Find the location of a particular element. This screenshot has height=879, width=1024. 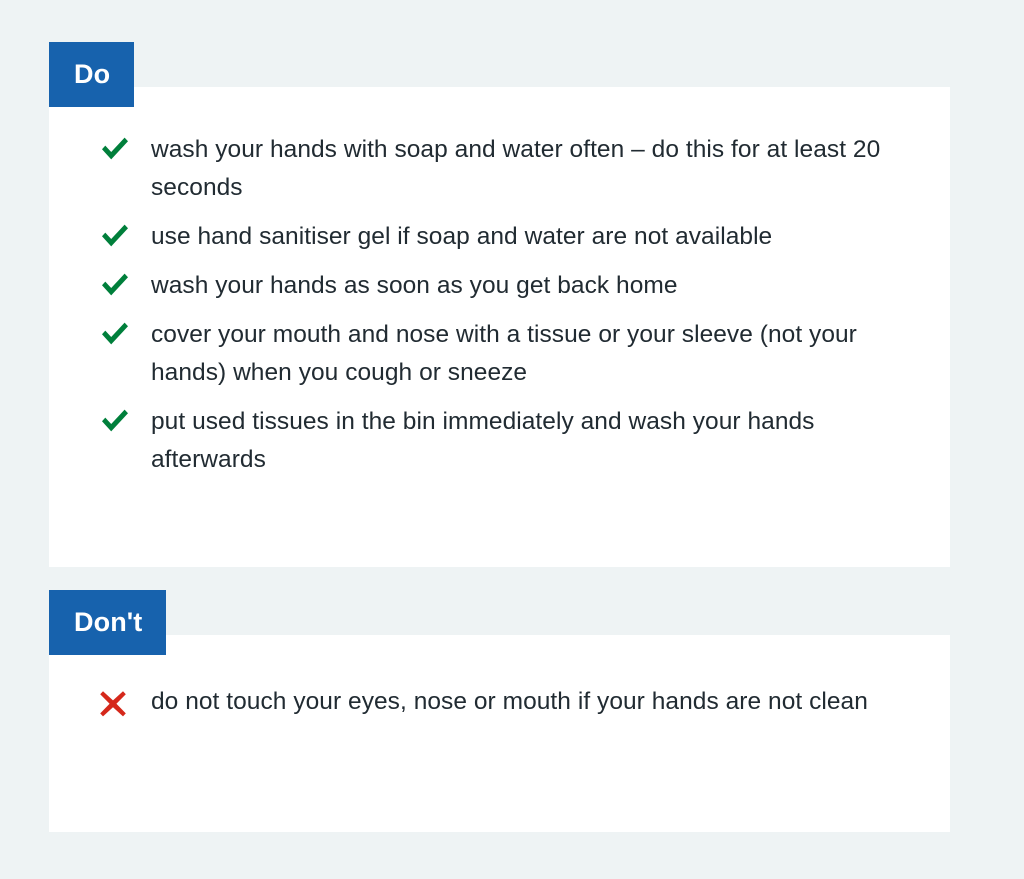

do-header-label: Do is located at coordinates (92, 74).